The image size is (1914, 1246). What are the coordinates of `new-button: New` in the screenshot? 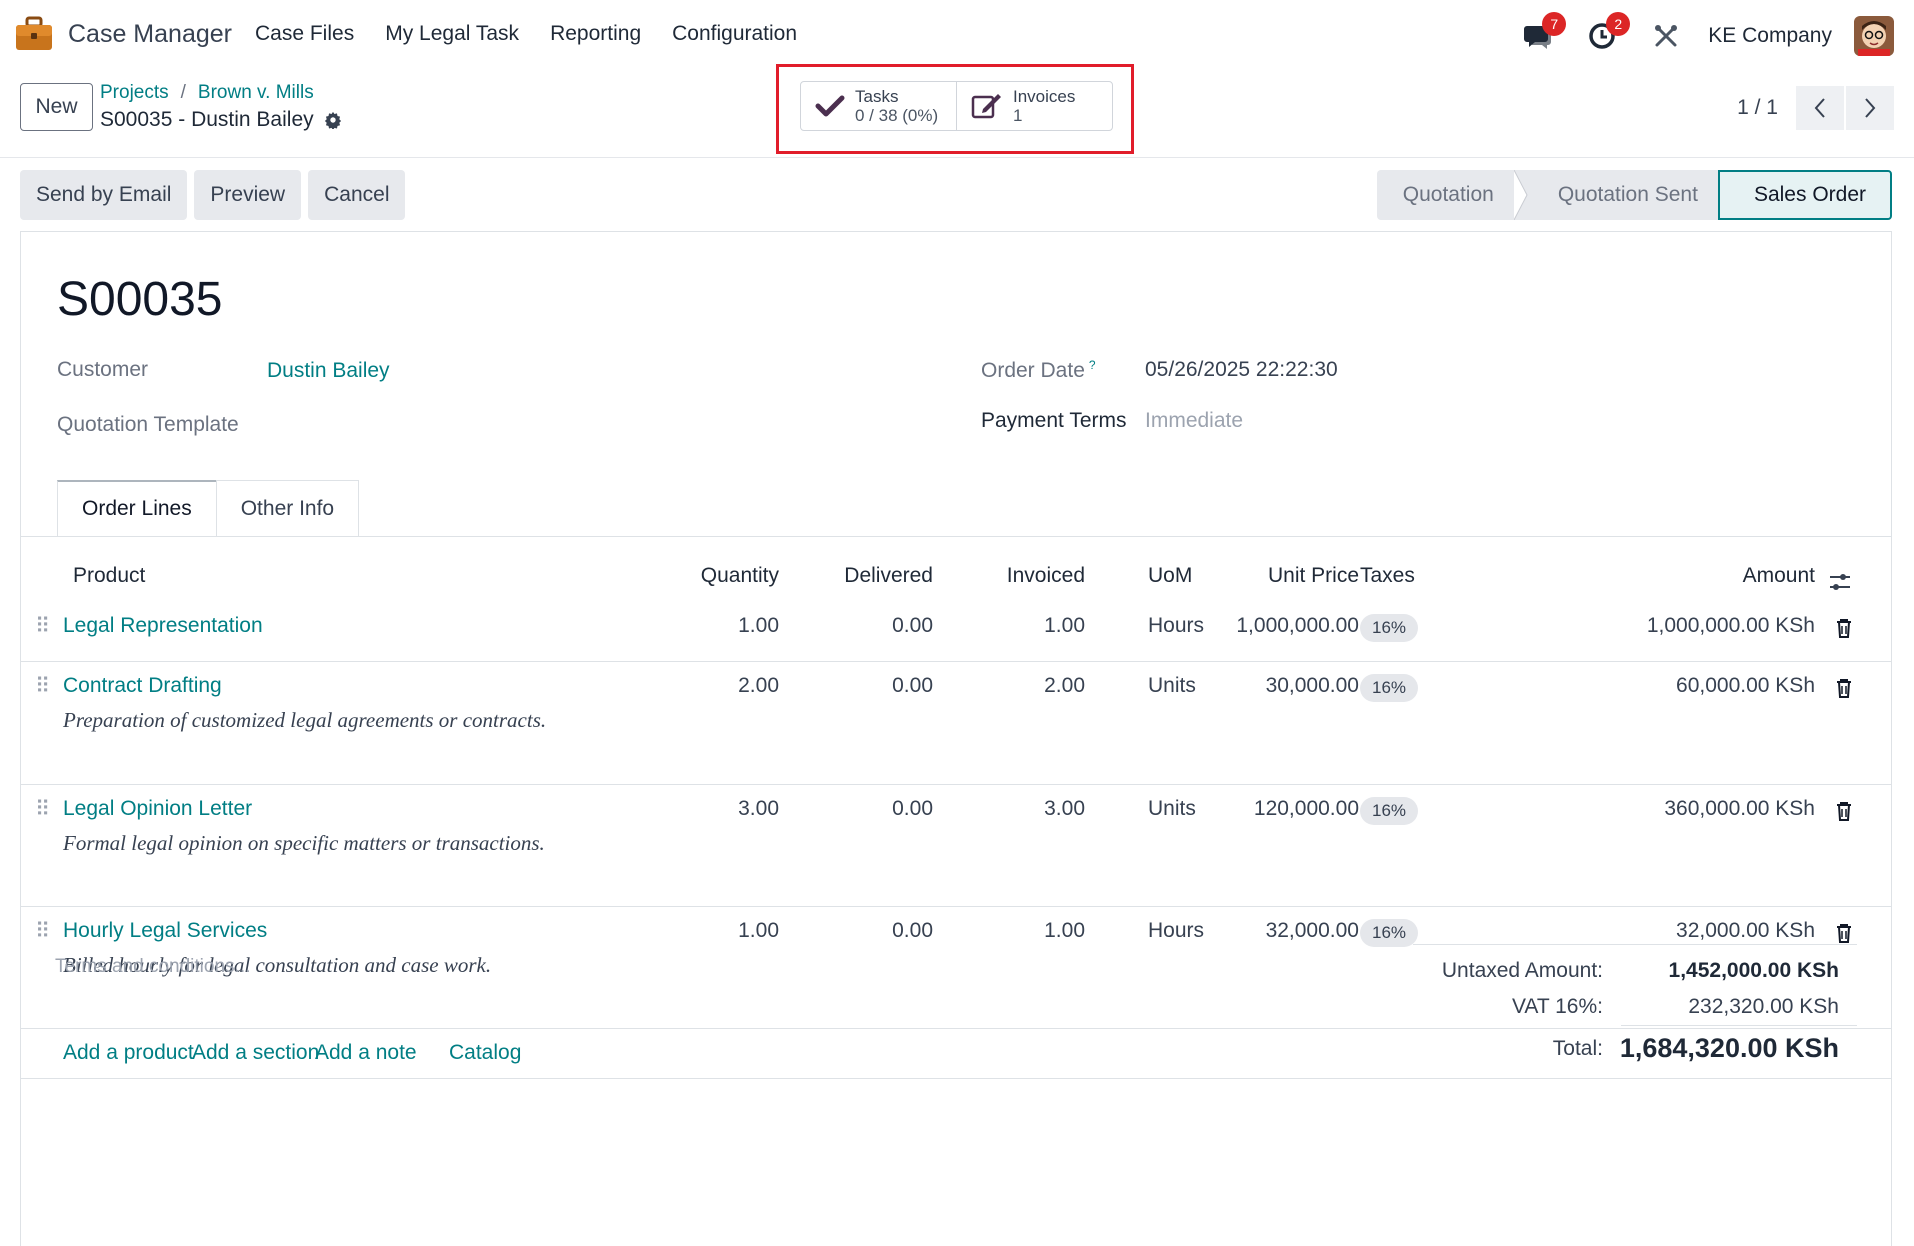 It's located at (56, 107).